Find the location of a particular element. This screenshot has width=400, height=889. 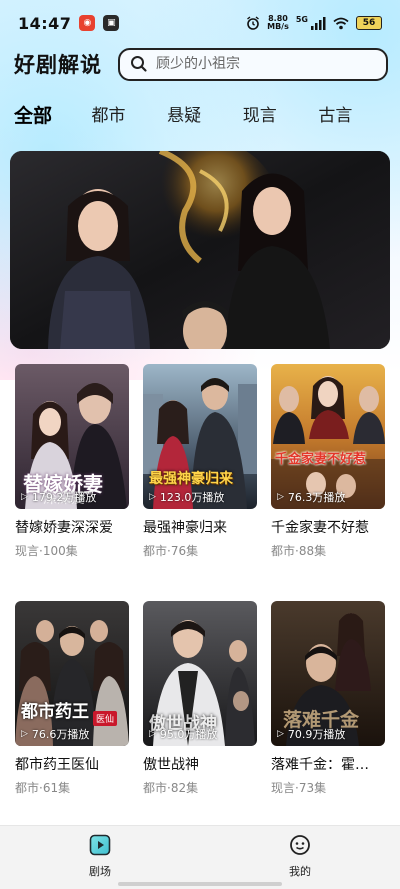

play-count: 123.0万播放 is located at coordinates (192, 497).